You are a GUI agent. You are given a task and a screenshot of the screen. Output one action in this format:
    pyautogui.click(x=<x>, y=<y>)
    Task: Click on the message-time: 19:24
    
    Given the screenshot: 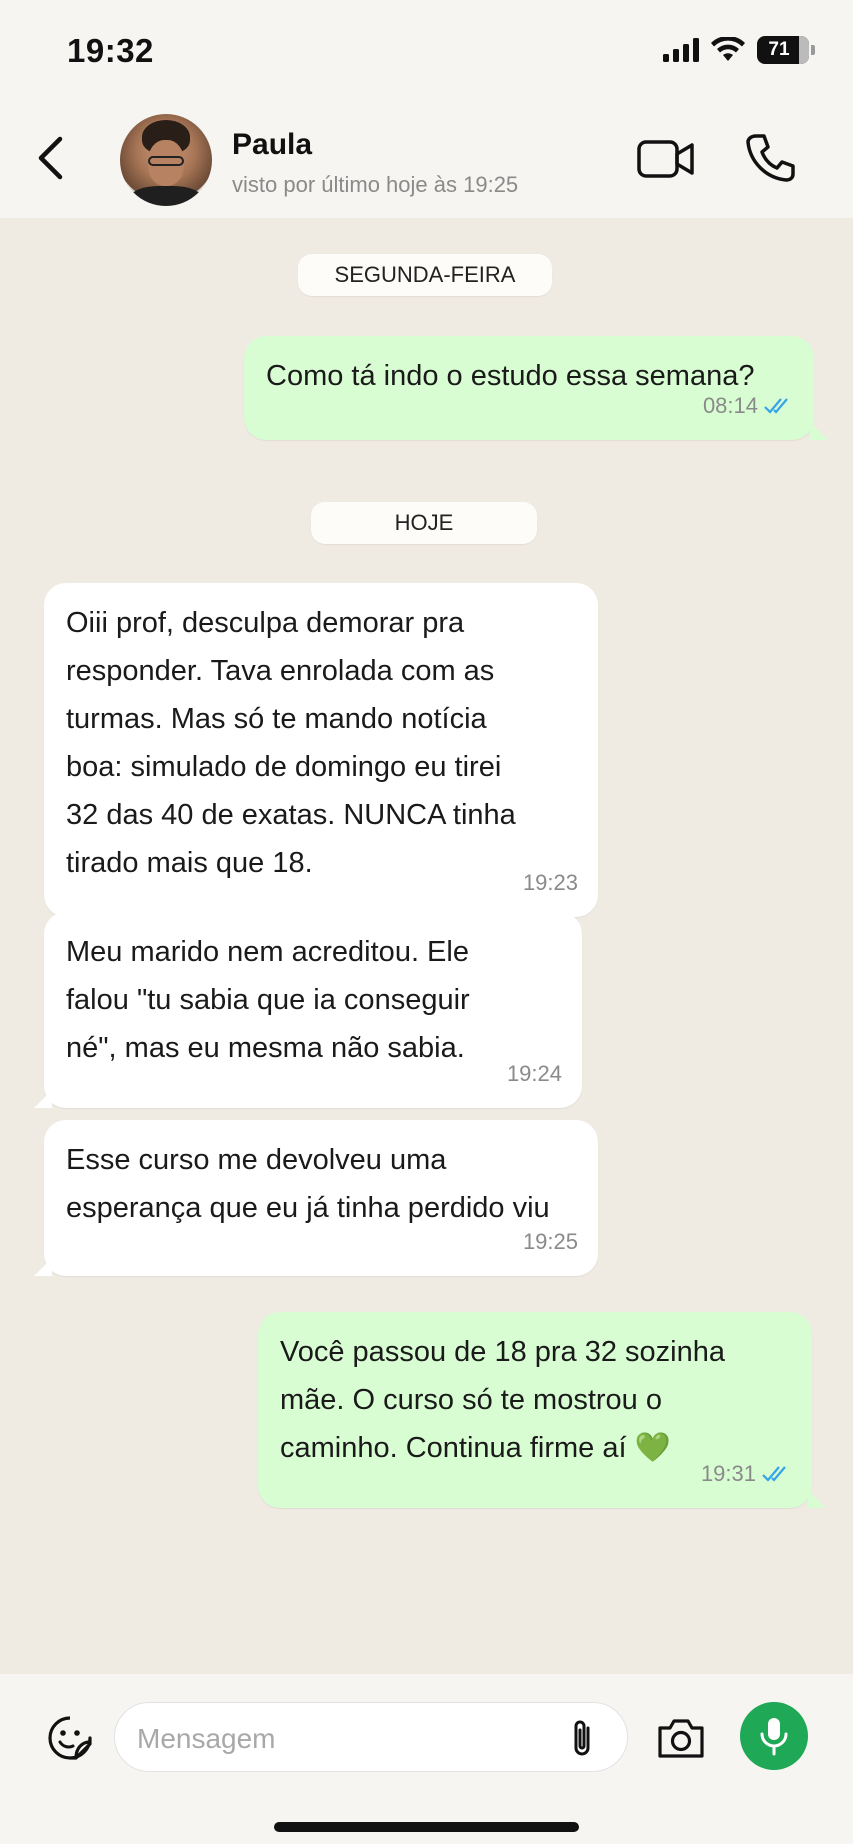 What is the action you would take?
    pyautogui.click(x=534, y=1073)
    